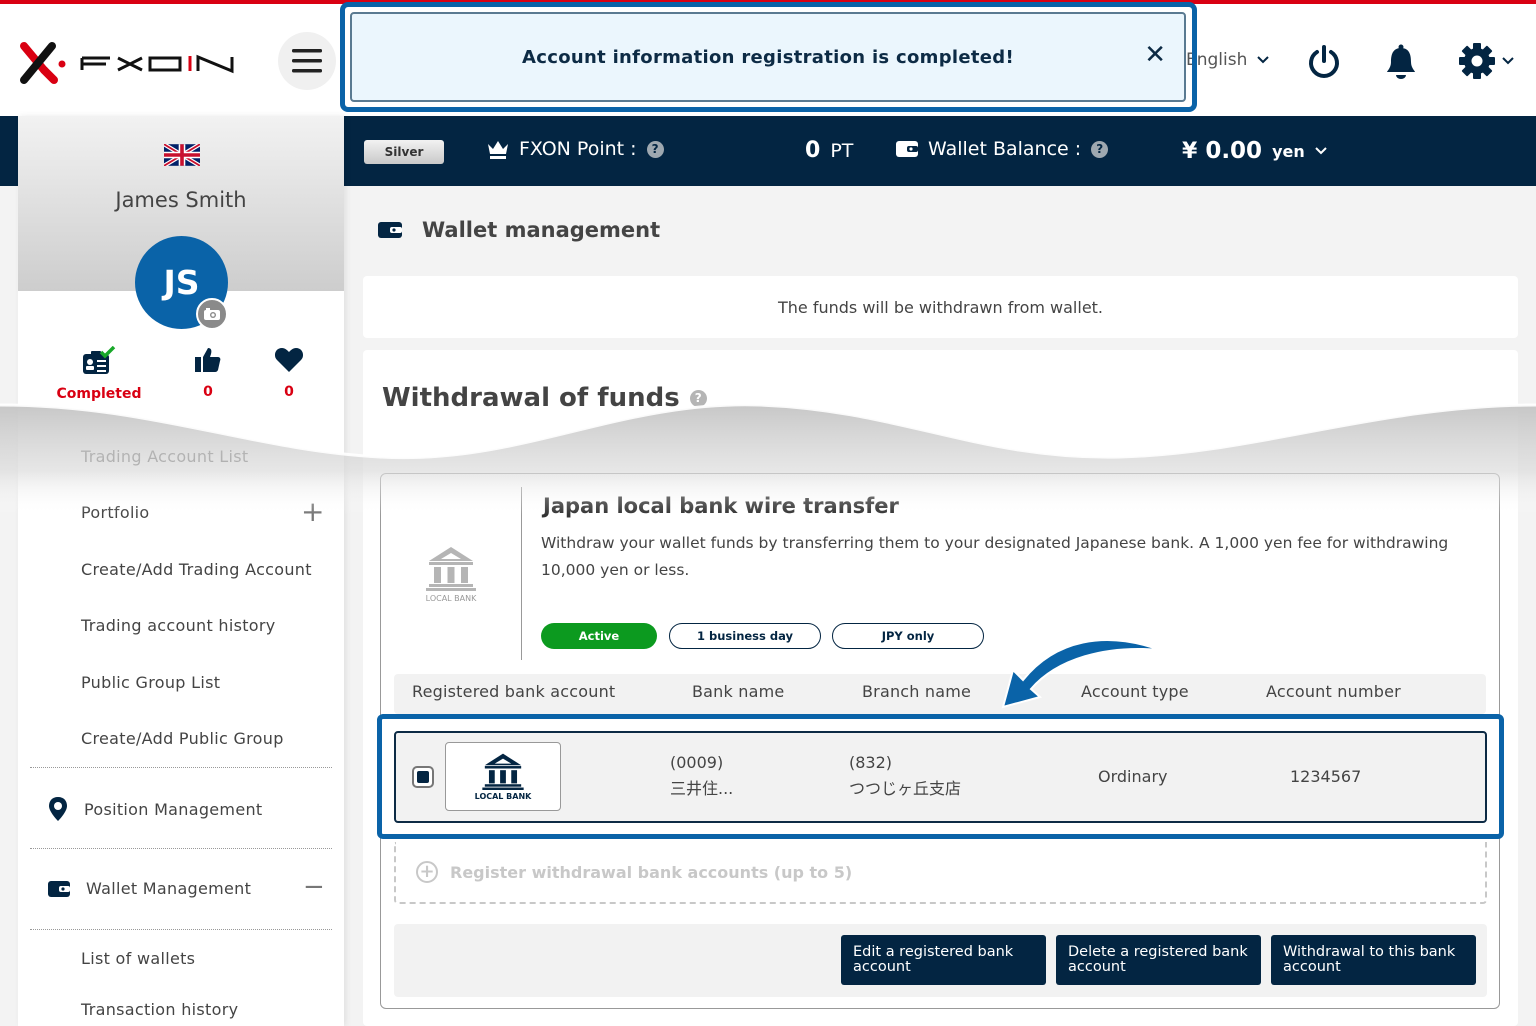 The width and height of the screenshot is (1536, 1026). I want to click on edit-bank-account-button: Edit a registered bank account, so click(943, 960).